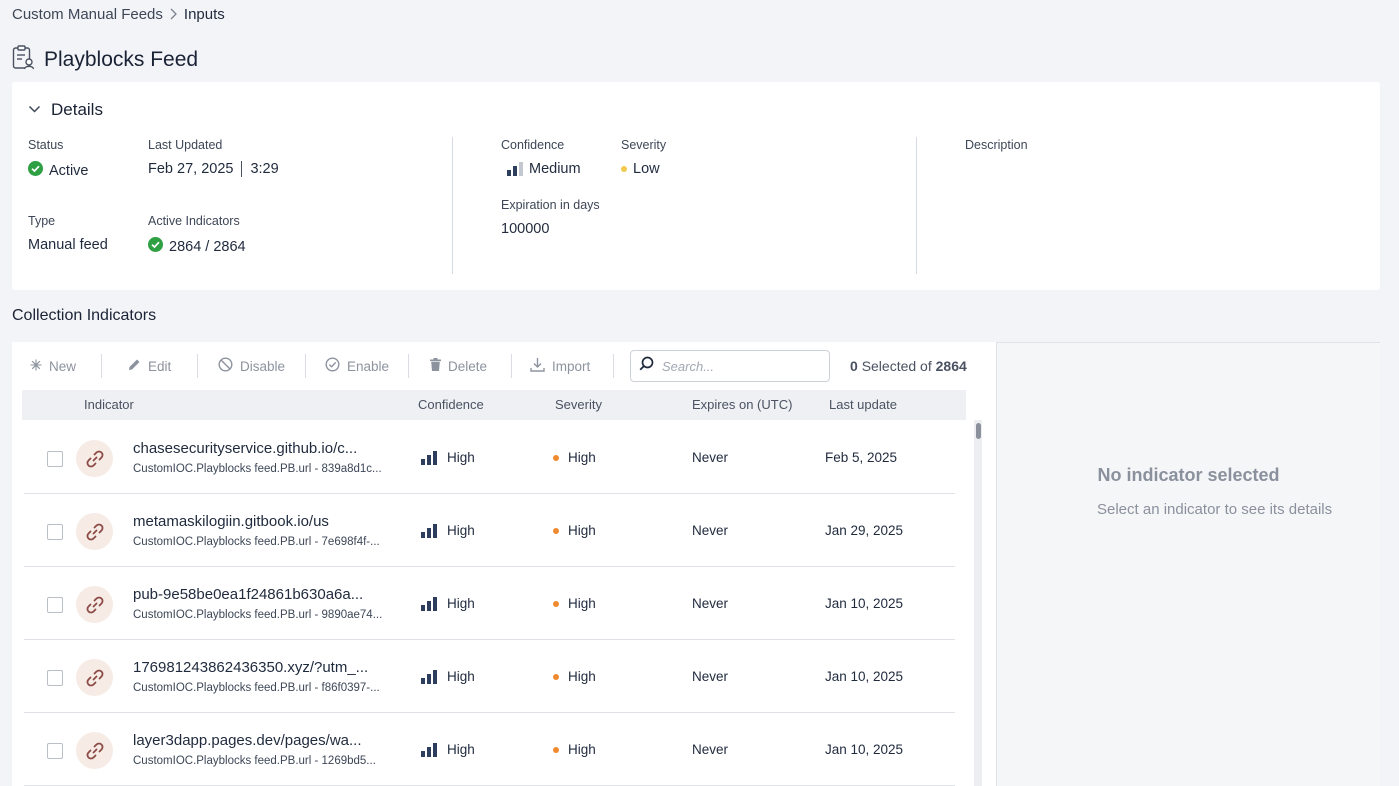 The height and width of the screenshot is (786, 1399). Describe the element at coordinates (864, 530) in the screenshot. I see `last-update-value: Jan 29, 2025` at that location.